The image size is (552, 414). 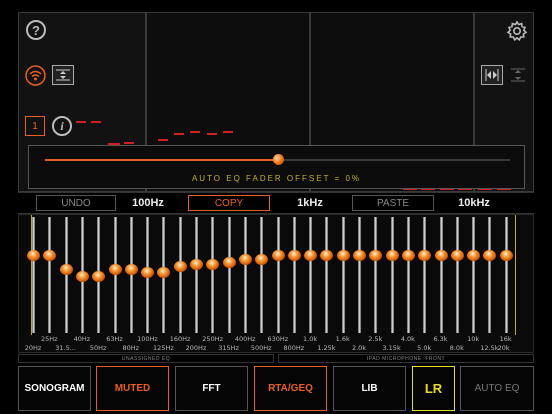 I want to click on lib-button: LIB, so click(x=369, y=388).